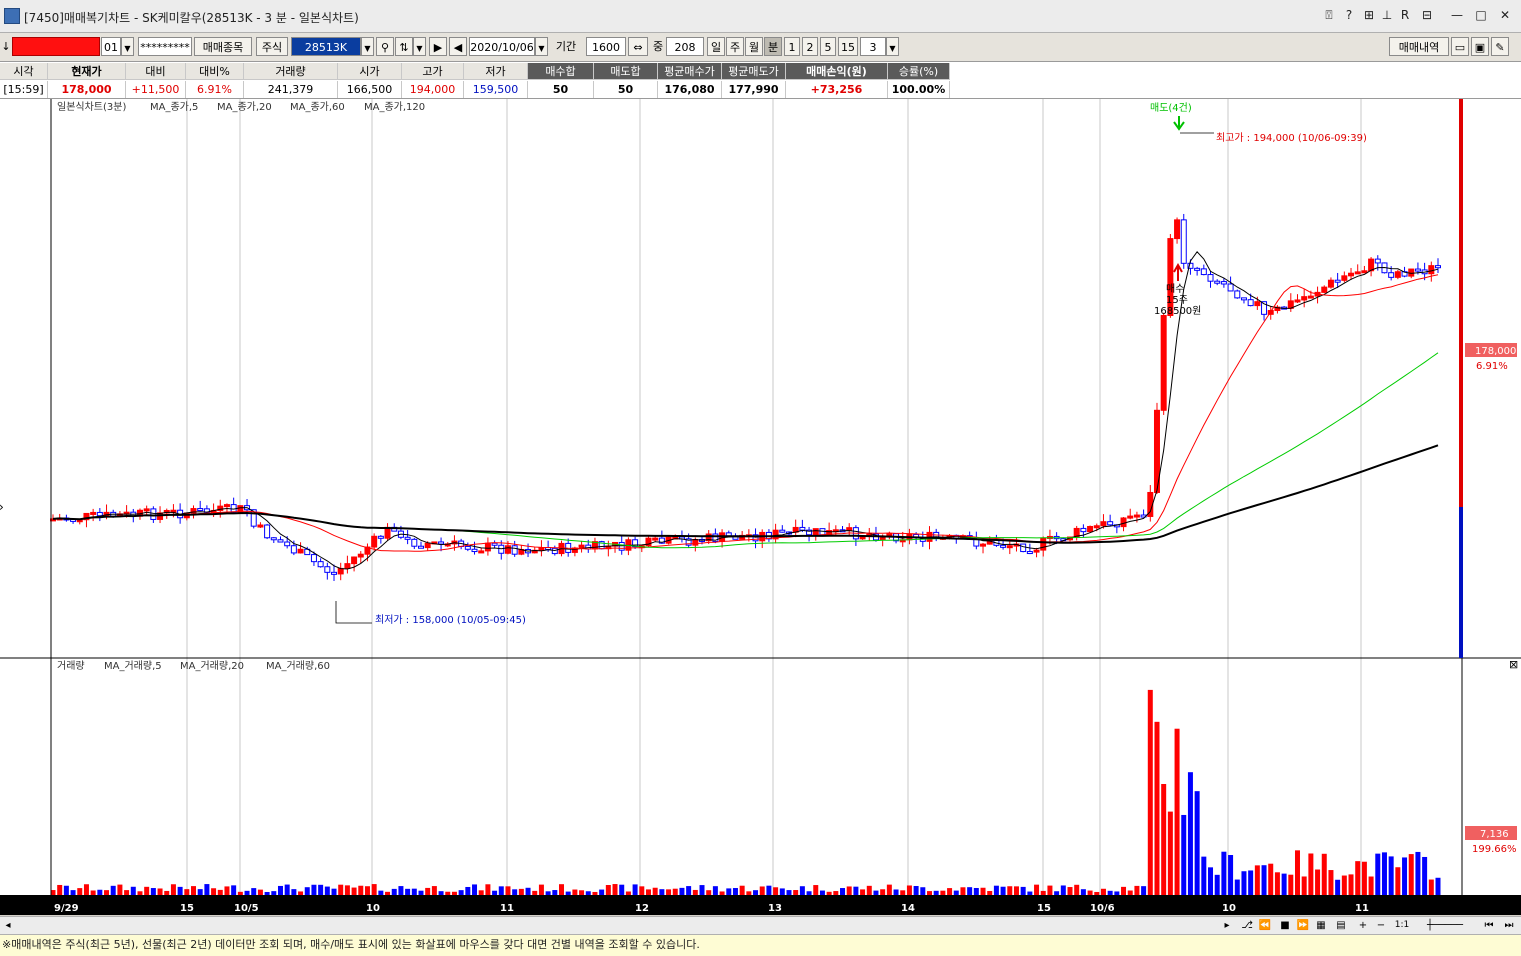  What do you see at coordinates (566, 46) in the screenshot?
I see `period-label: 기간` at bounding box center [566, 46].